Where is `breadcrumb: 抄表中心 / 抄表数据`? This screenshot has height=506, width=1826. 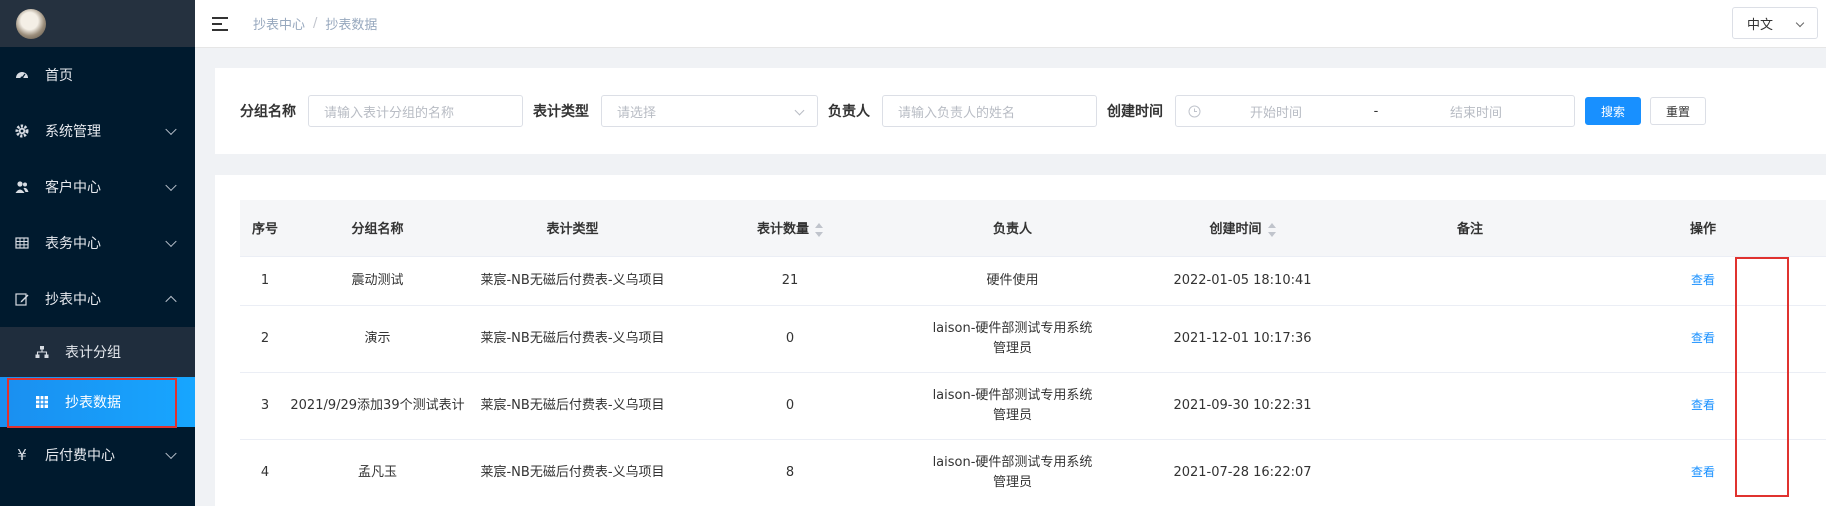
breadcrumb: 抄表中心 / 抄表数据 is located at coordinates (315, 23).